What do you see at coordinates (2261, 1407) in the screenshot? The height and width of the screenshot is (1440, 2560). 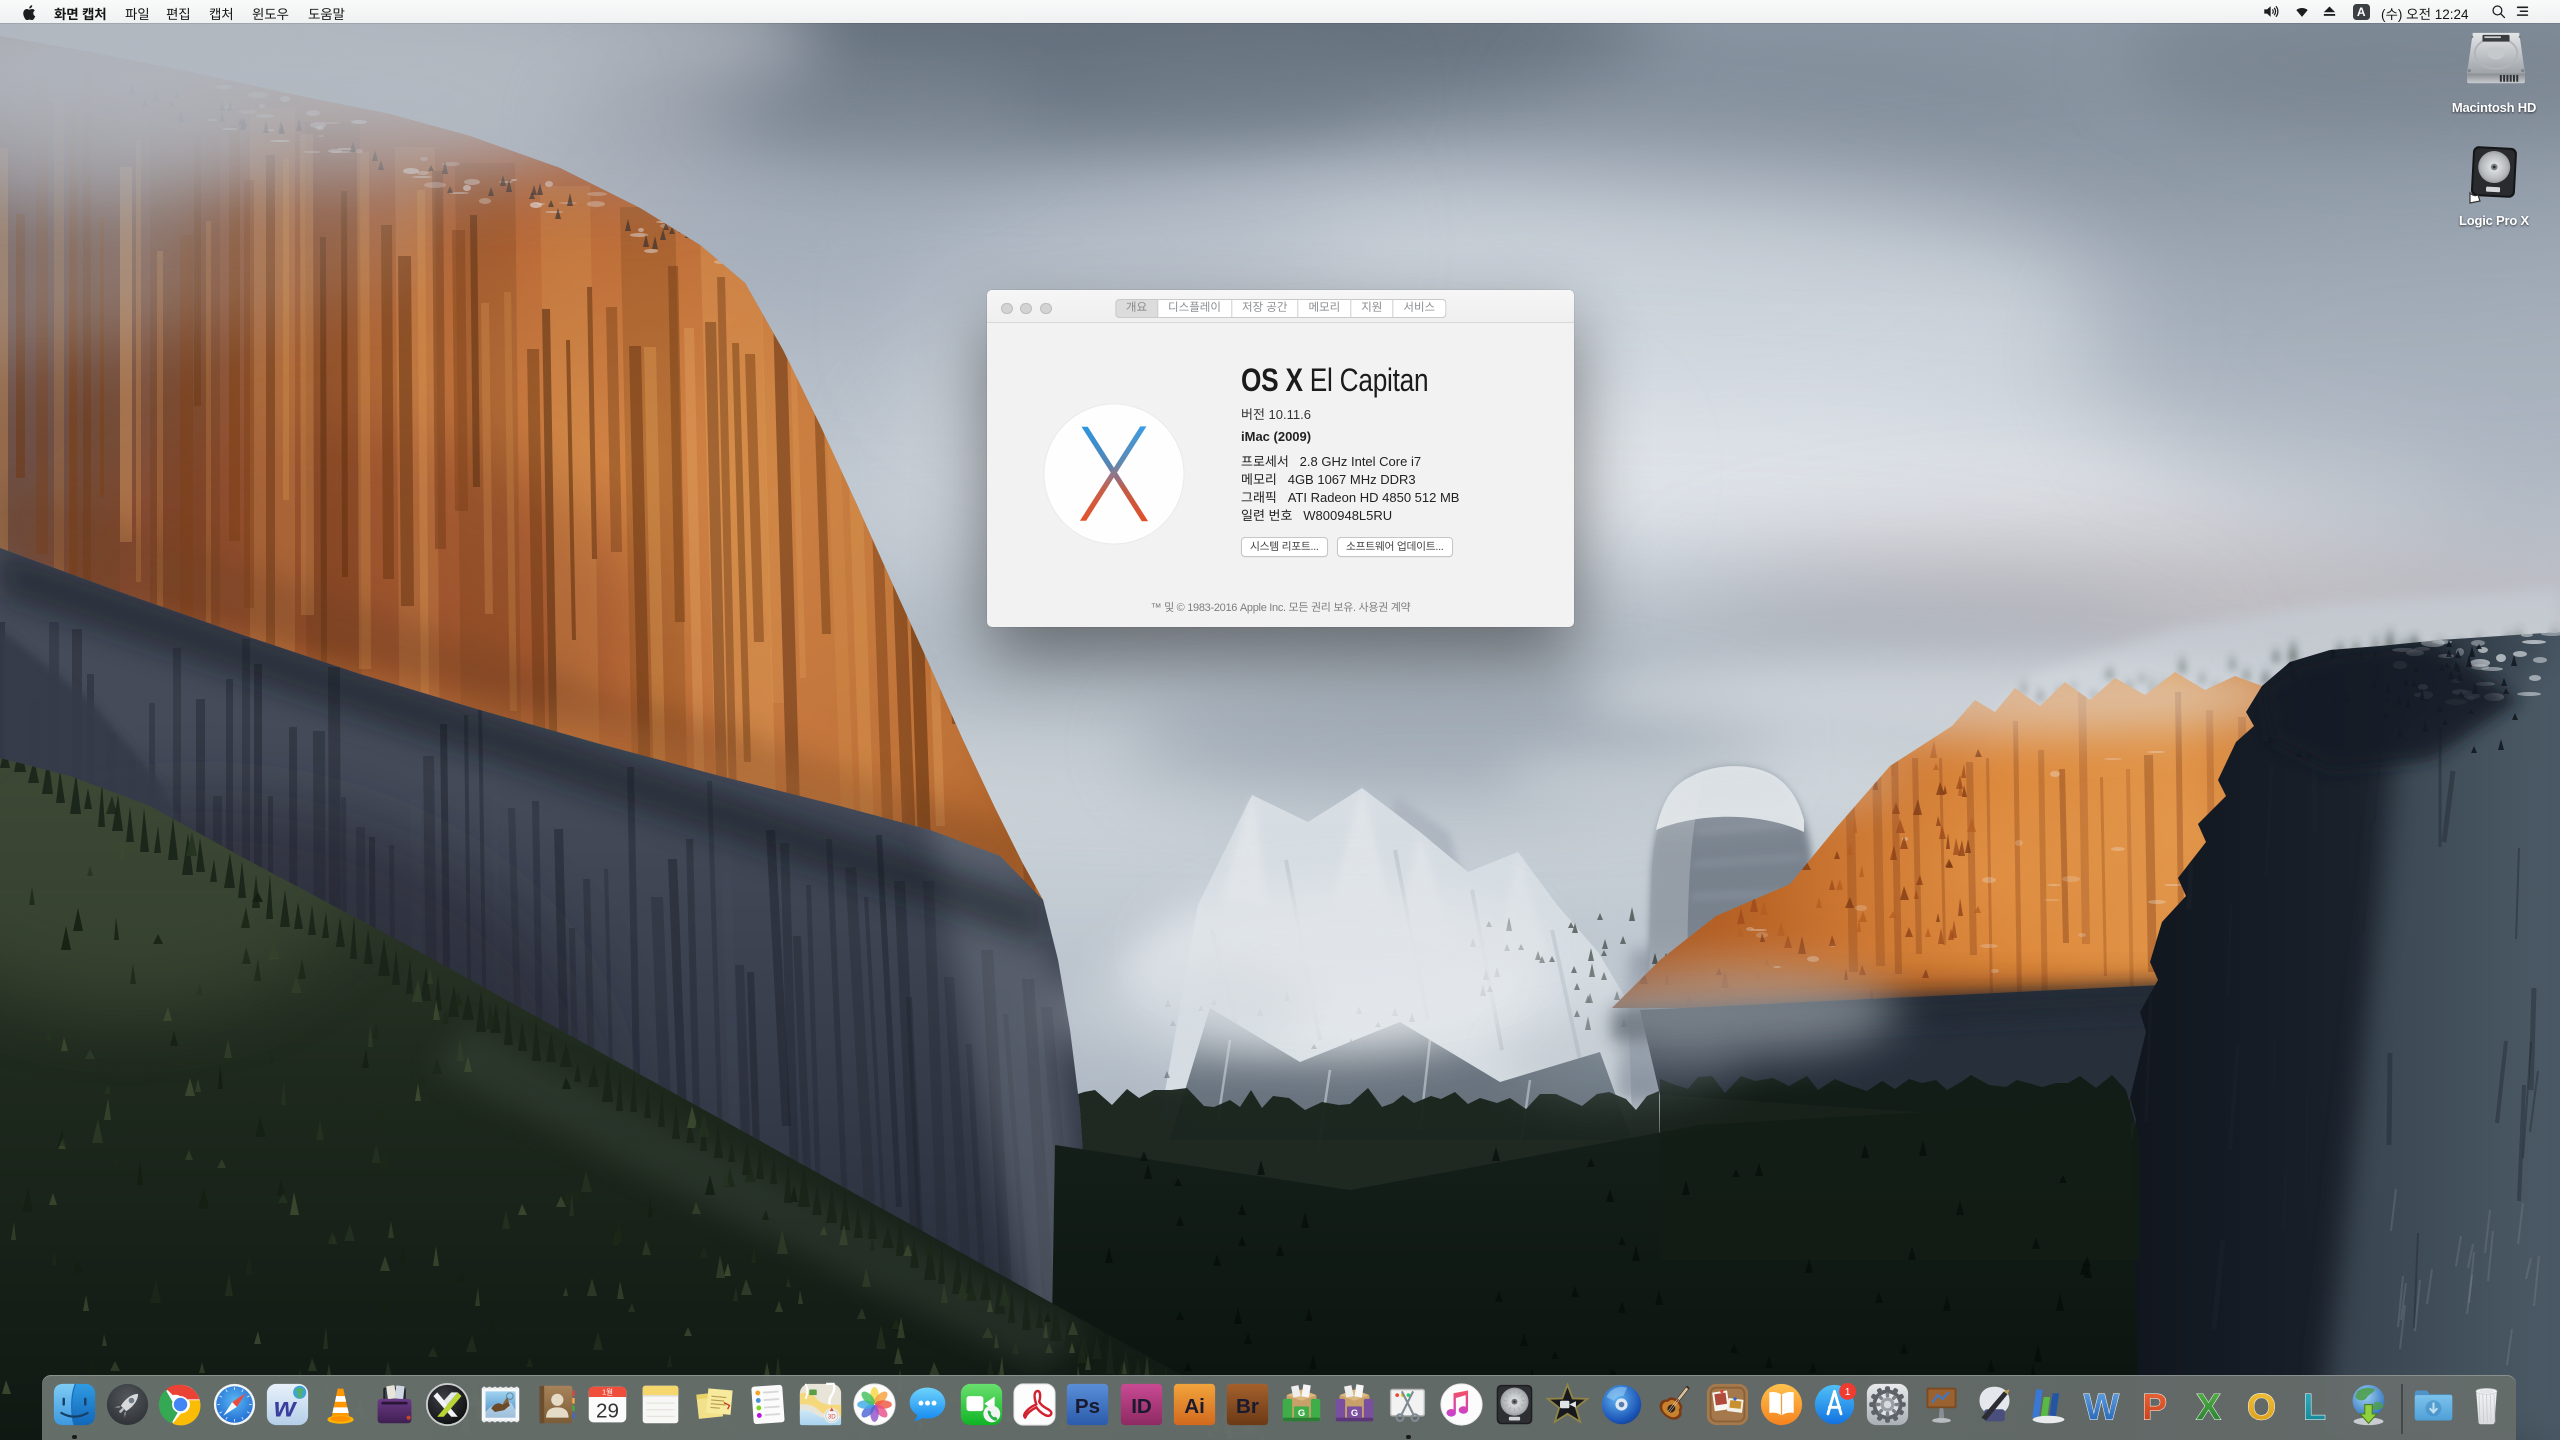 I see `svg-text: O` at bounding box center [2261, 1407].